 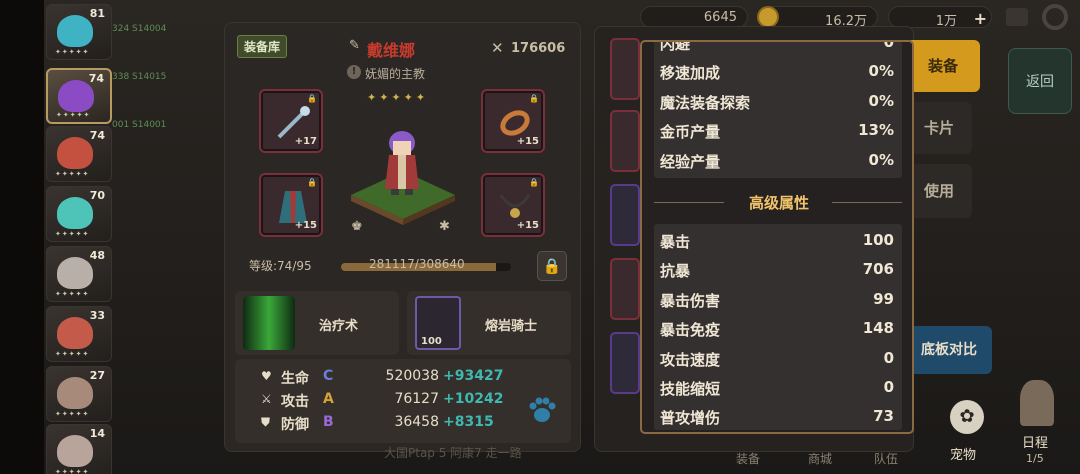 What do you see at coordinates (513, 205) in the screenshot?
I see `equip-slot-necklace: 🔒 +15` at bounding box center [513, 205].